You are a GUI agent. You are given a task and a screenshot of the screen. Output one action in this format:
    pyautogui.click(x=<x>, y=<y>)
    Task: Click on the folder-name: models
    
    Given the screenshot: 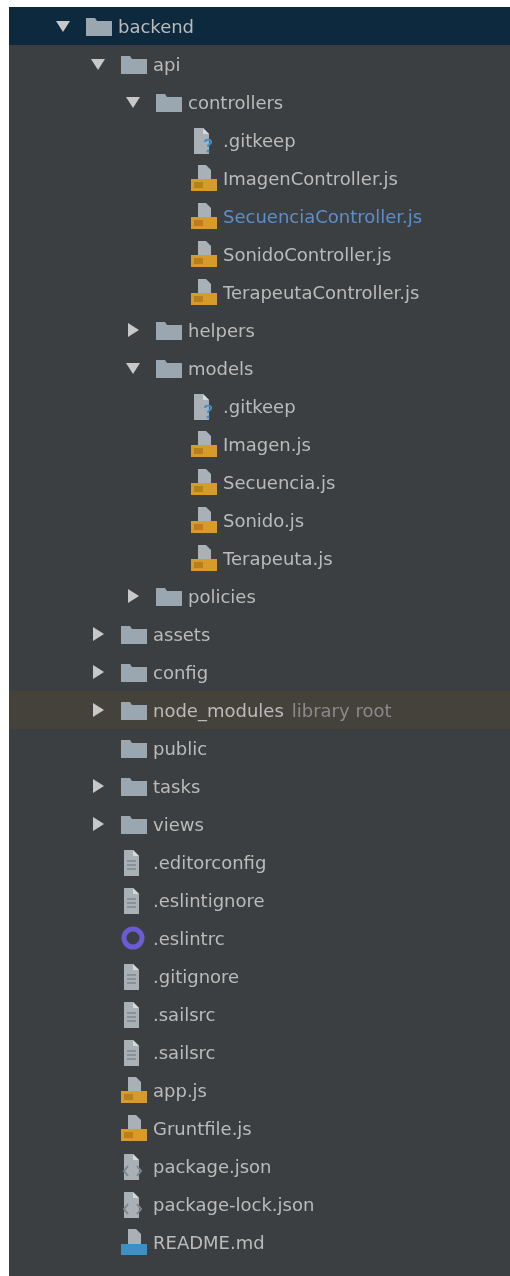 What is the action you would take?
    pyautogui.click(x=221, y=368)
    